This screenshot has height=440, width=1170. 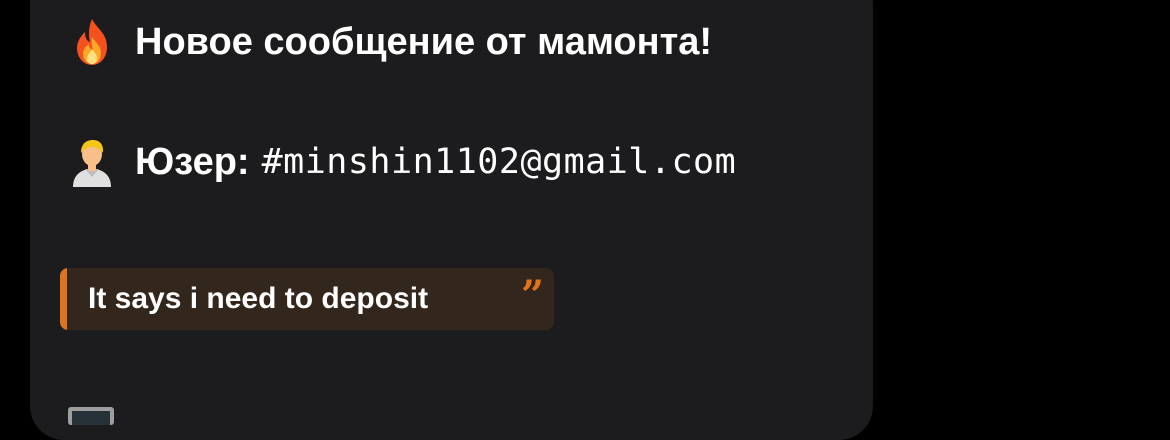 I want to click on quoted-message: It says i need to deposit ”, so click(x=307, y=299).